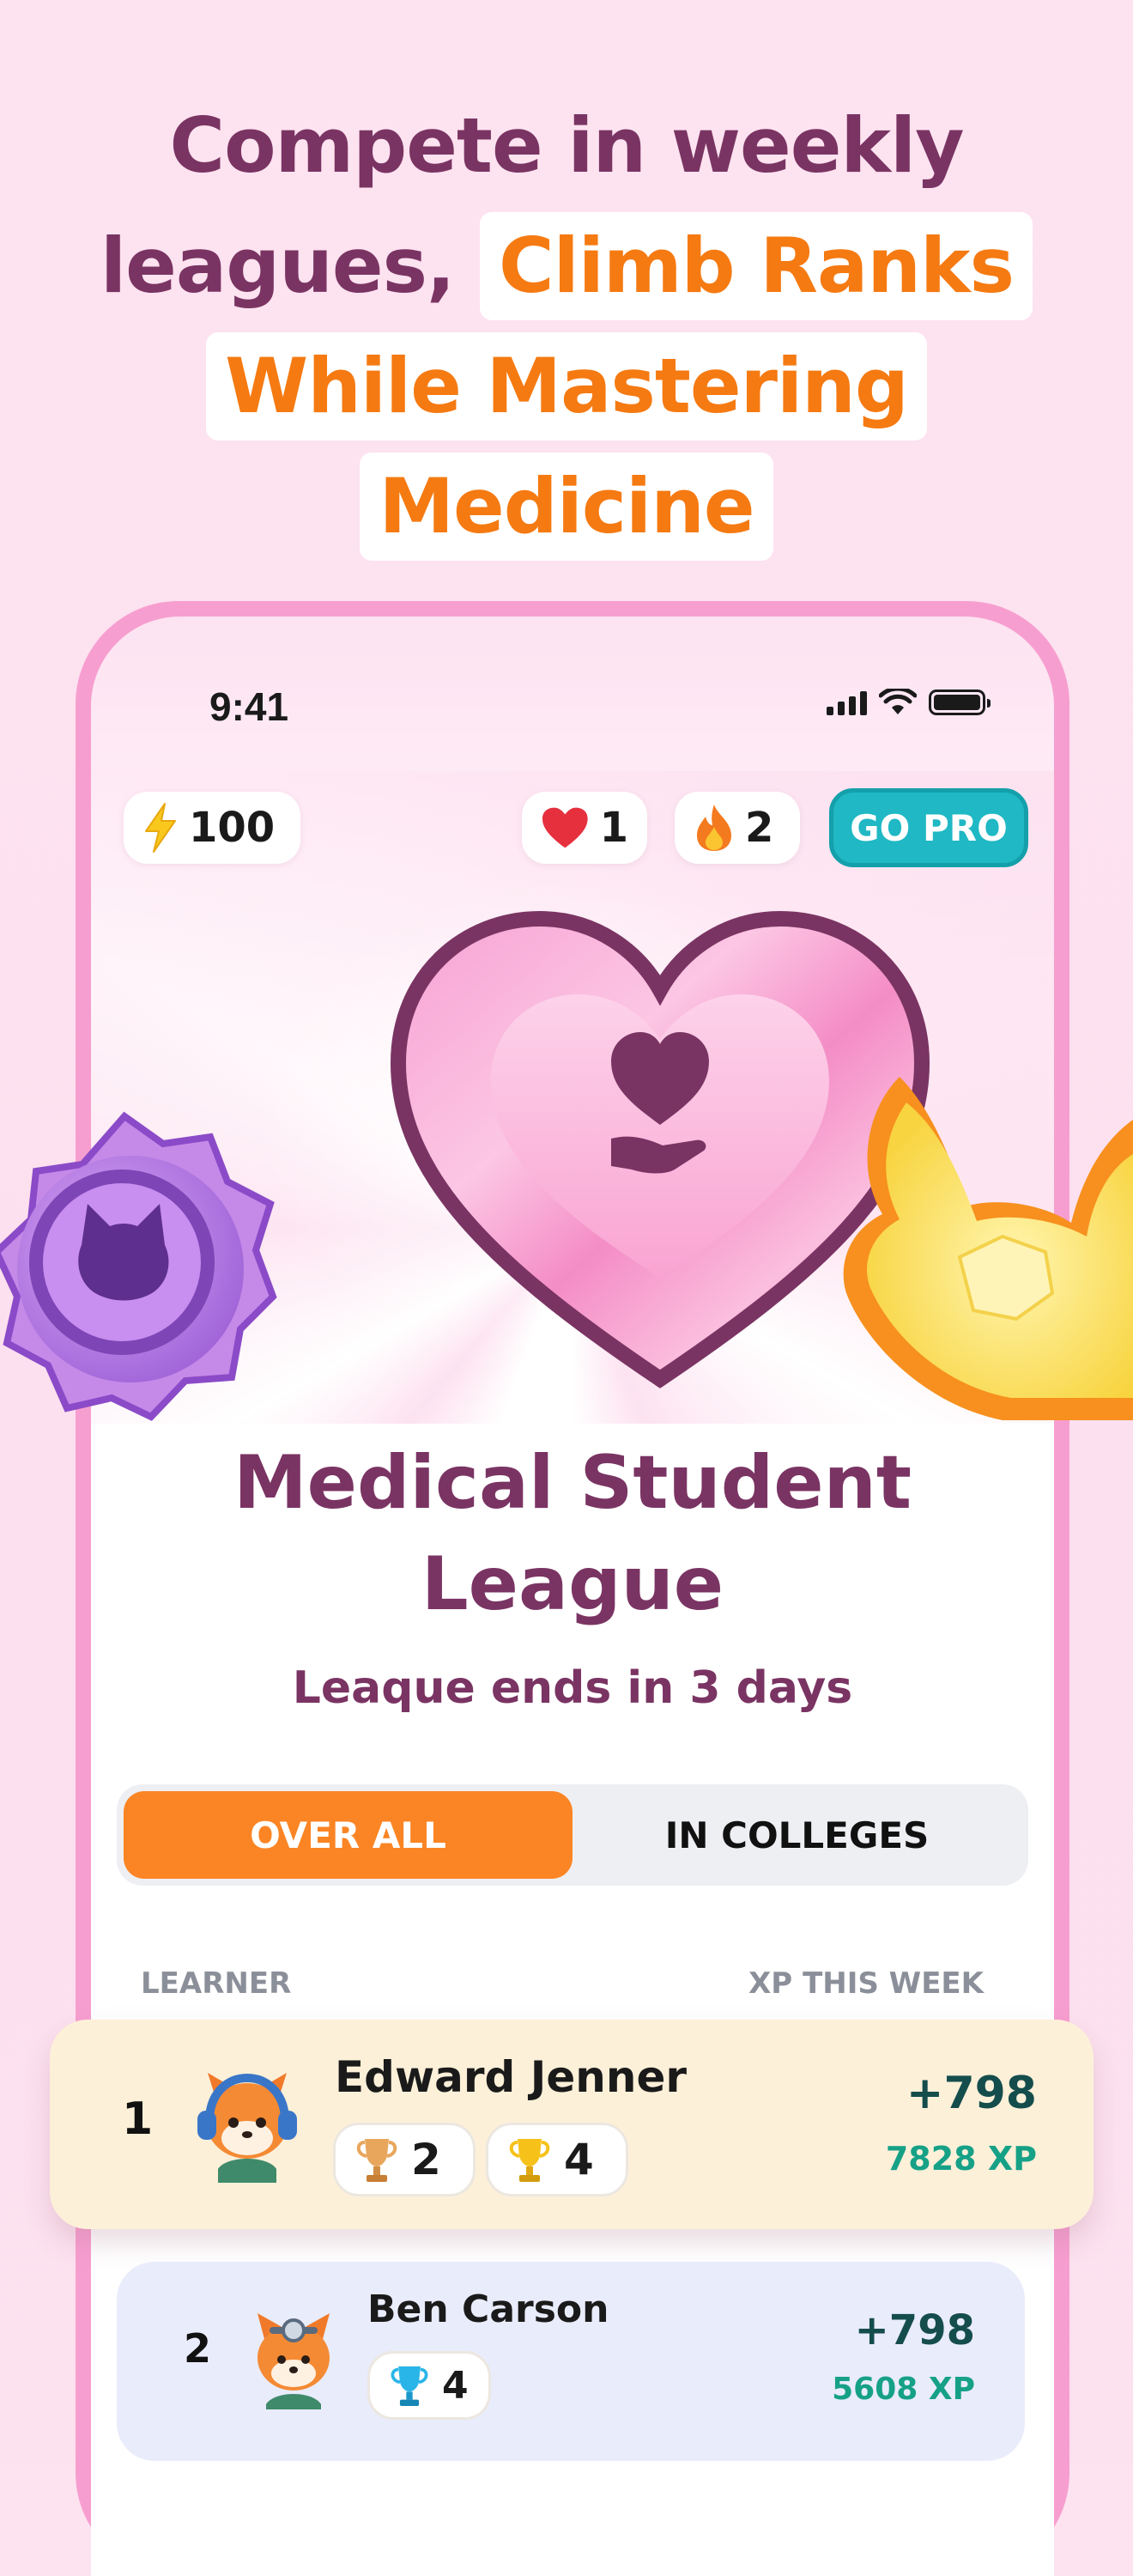  I want to click on energy-counter: 100, so click(212, 828).